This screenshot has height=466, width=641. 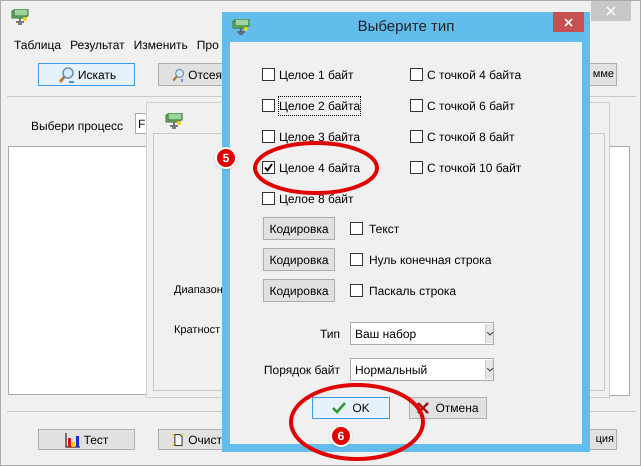 I want to click on close-button, so click(x=568, y=22).